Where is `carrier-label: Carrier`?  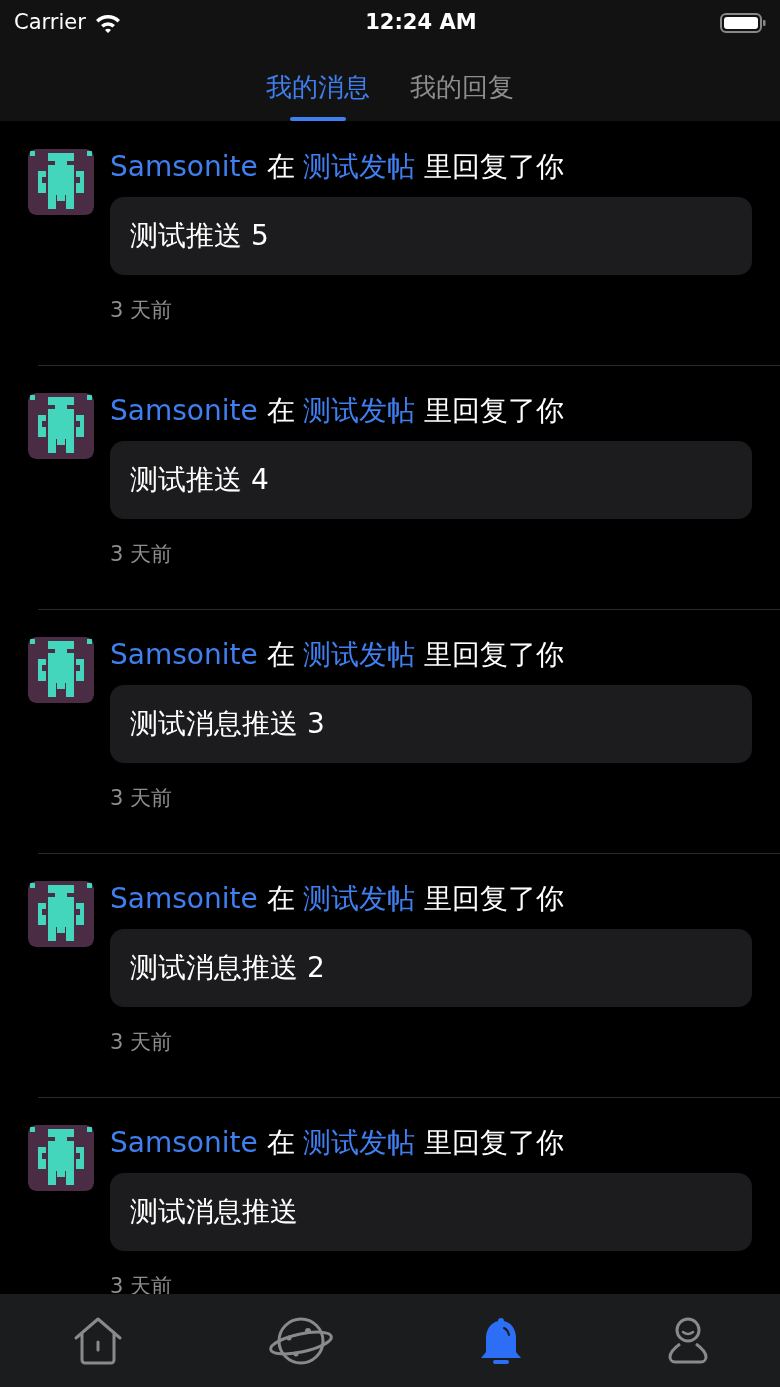 carrier-label: Carrier is located at coordinates (50, 22).